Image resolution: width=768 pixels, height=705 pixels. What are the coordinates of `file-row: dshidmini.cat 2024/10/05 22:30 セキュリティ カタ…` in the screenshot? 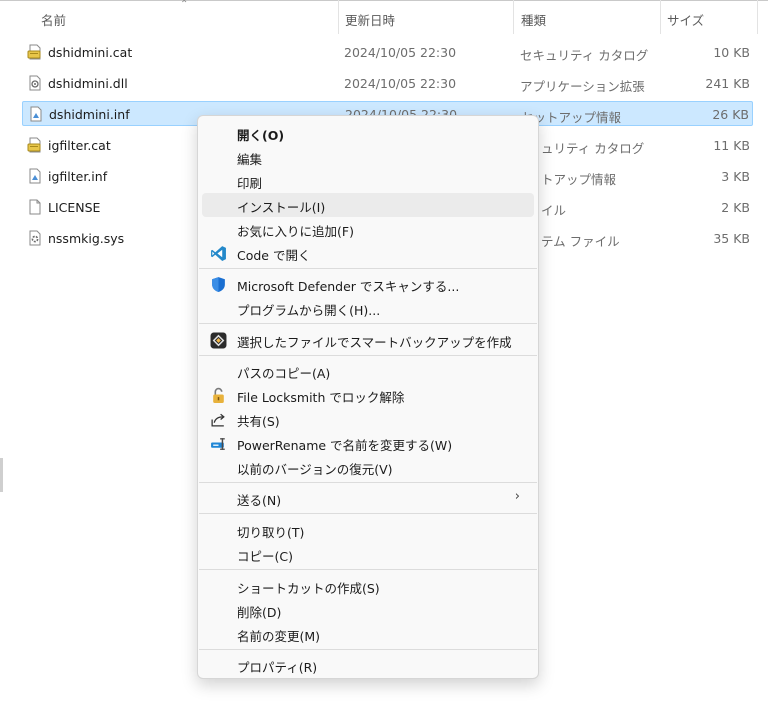 It's located at (387, 52).